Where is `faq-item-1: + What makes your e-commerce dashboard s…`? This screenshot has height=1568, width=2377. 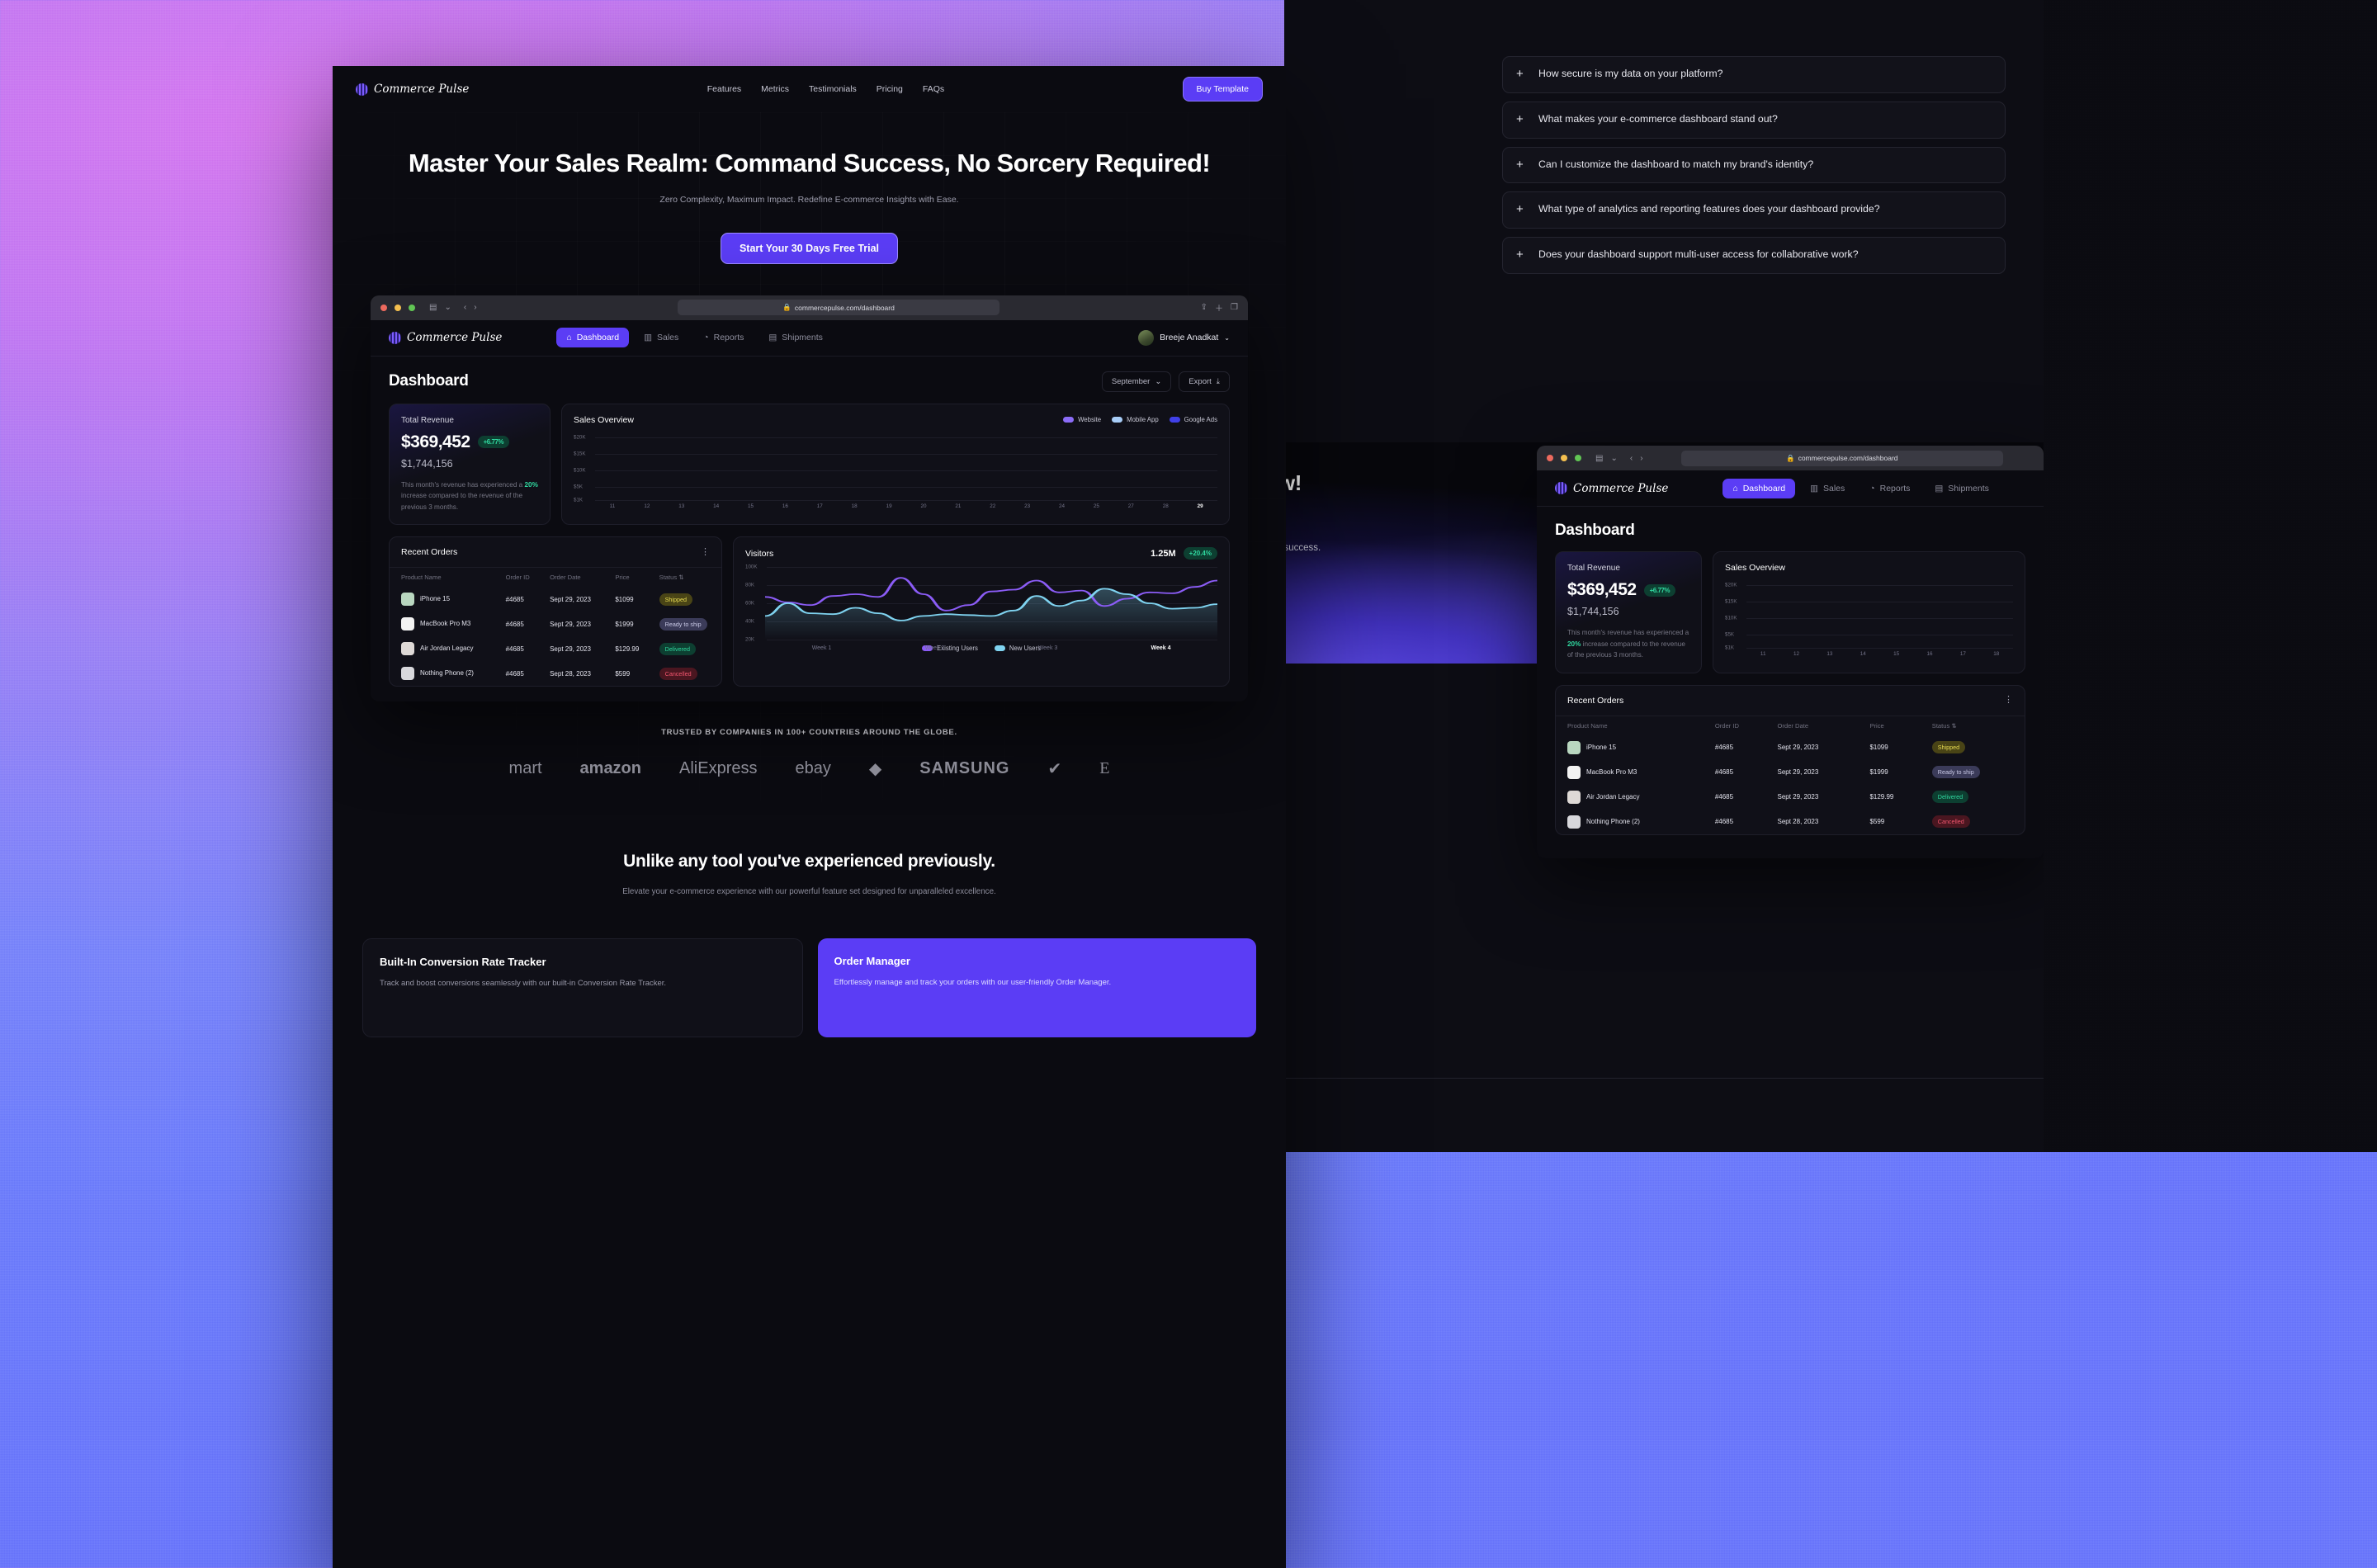 faq-item-1: + What makes your e-commerce dashboard s… is located at coordinates (1754, 120).